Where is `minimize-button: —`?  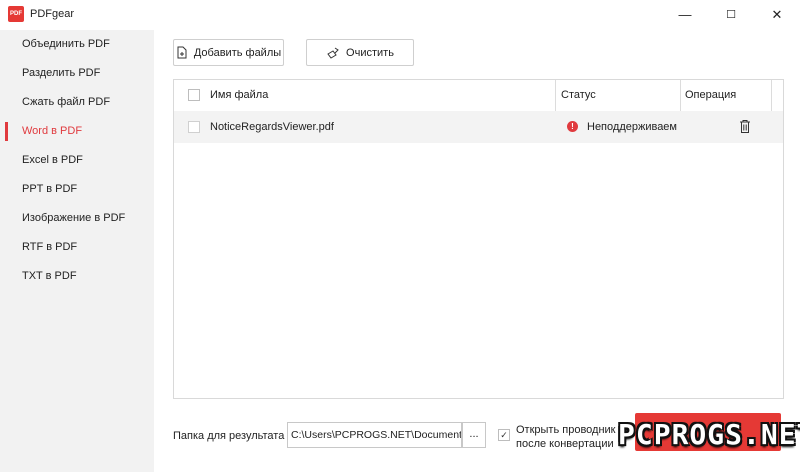
minimize-button: — is located at coordinates (685, 15).